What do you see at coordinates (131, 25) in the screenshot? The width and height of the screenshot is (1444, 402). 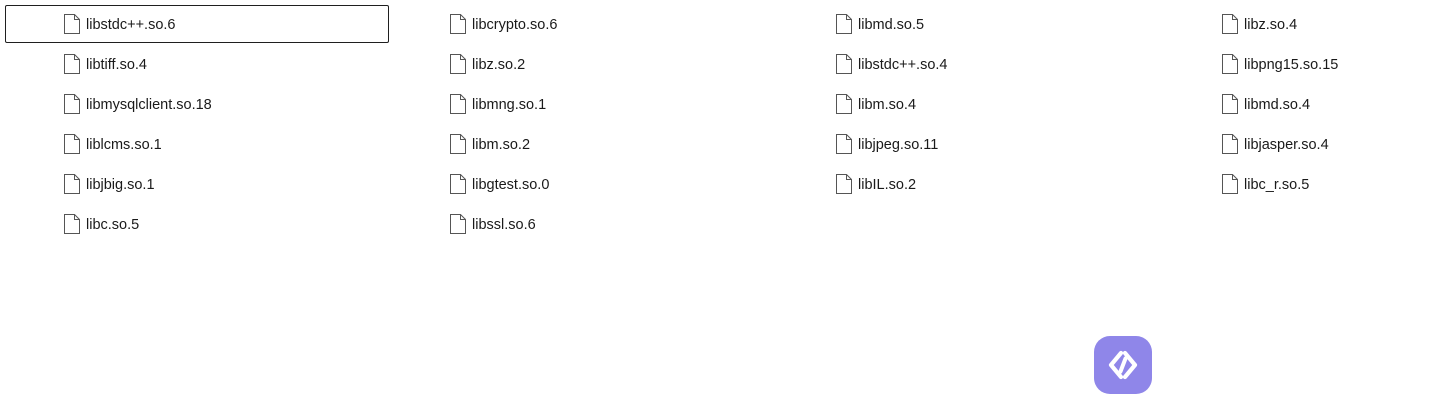 I see `file-name: libstdc++.so.6` at bounding box center [131, 25].